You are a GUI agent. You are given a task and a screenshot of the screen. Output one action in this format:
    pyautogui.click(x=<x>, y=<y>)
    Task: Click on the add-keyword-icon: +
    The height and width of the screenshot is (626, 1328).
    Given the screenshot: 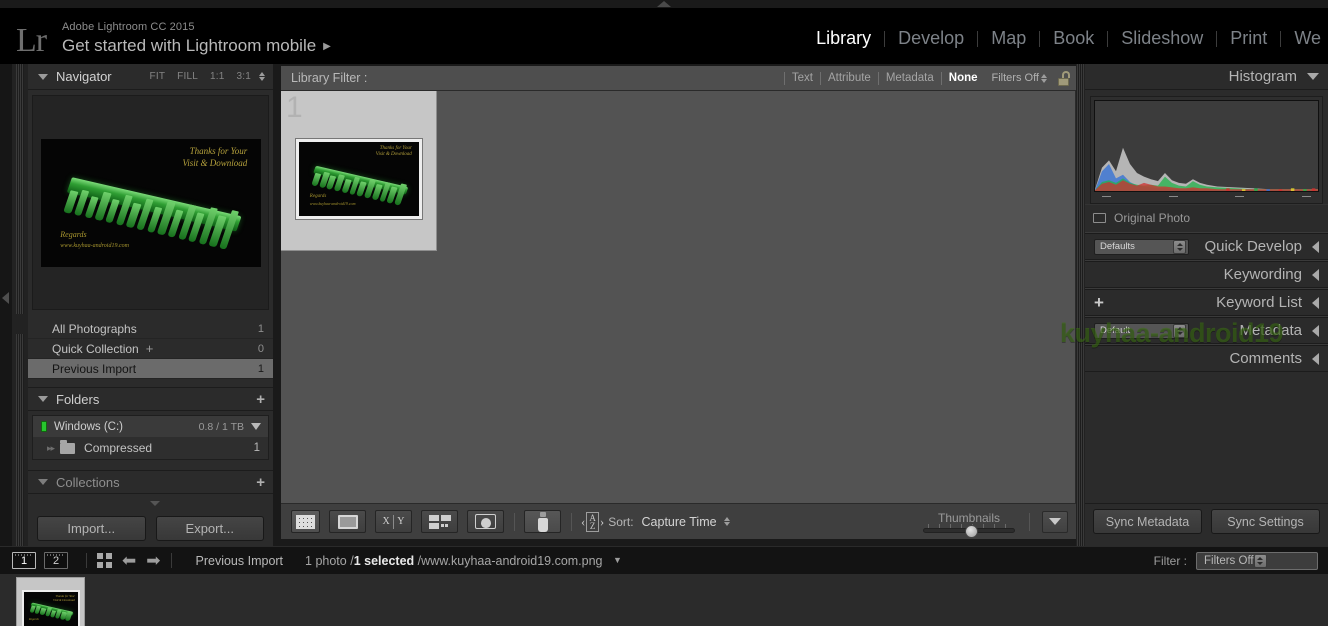 What is the action you would take?
    pyautogui.click(x=1099, y=302)
    